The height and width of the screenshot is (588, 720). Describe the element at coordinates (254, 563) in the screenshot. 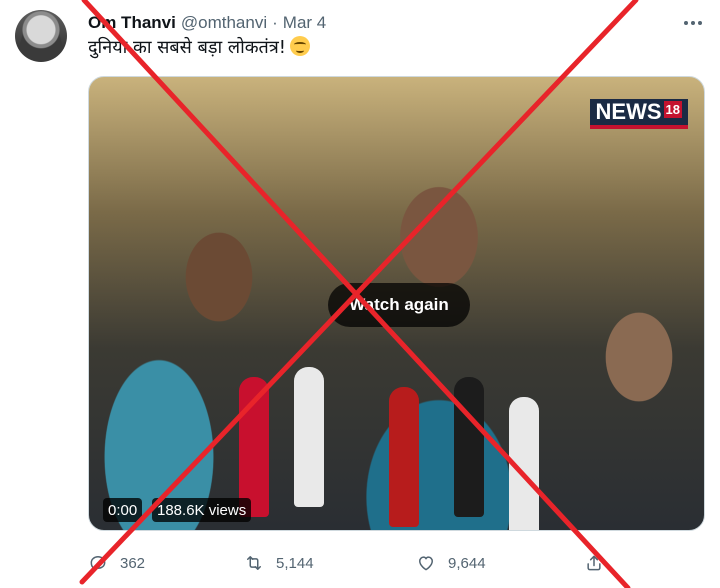

I see `retweet-icon` at that location.